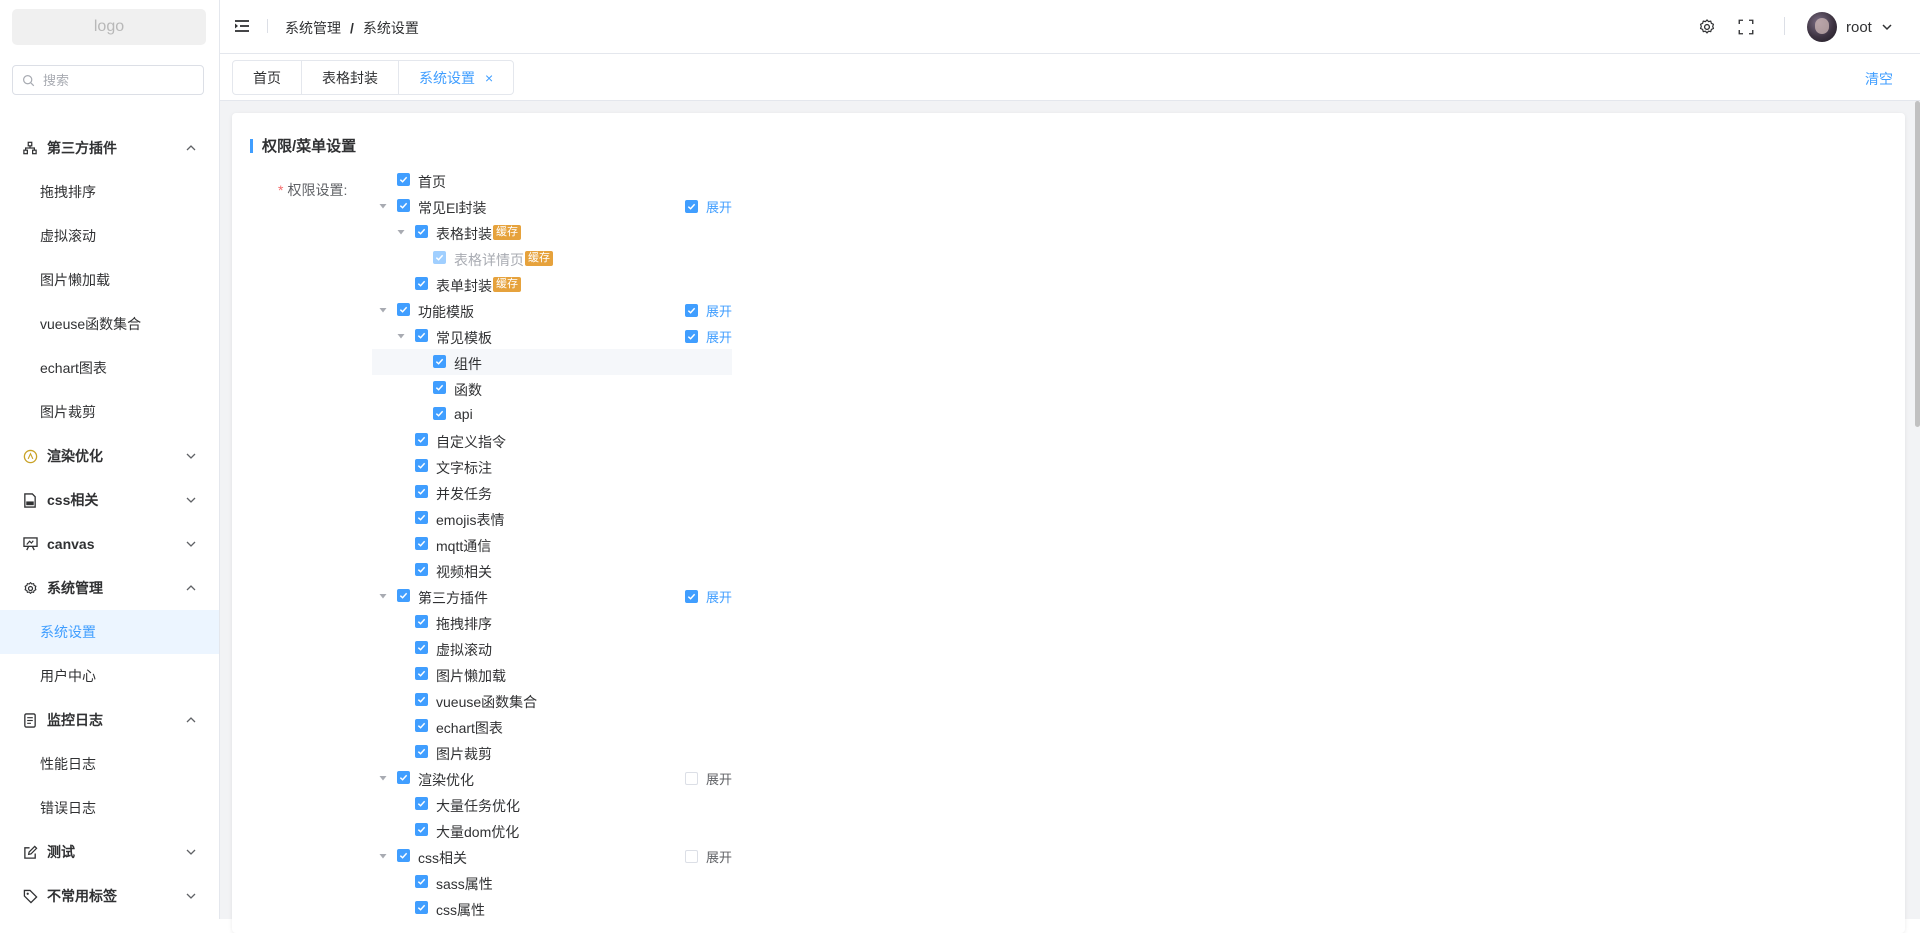  What do you see at coordinates (1707, 27) in the screenshot?
I see `settings-icon` at bounding box center [1707, 27].